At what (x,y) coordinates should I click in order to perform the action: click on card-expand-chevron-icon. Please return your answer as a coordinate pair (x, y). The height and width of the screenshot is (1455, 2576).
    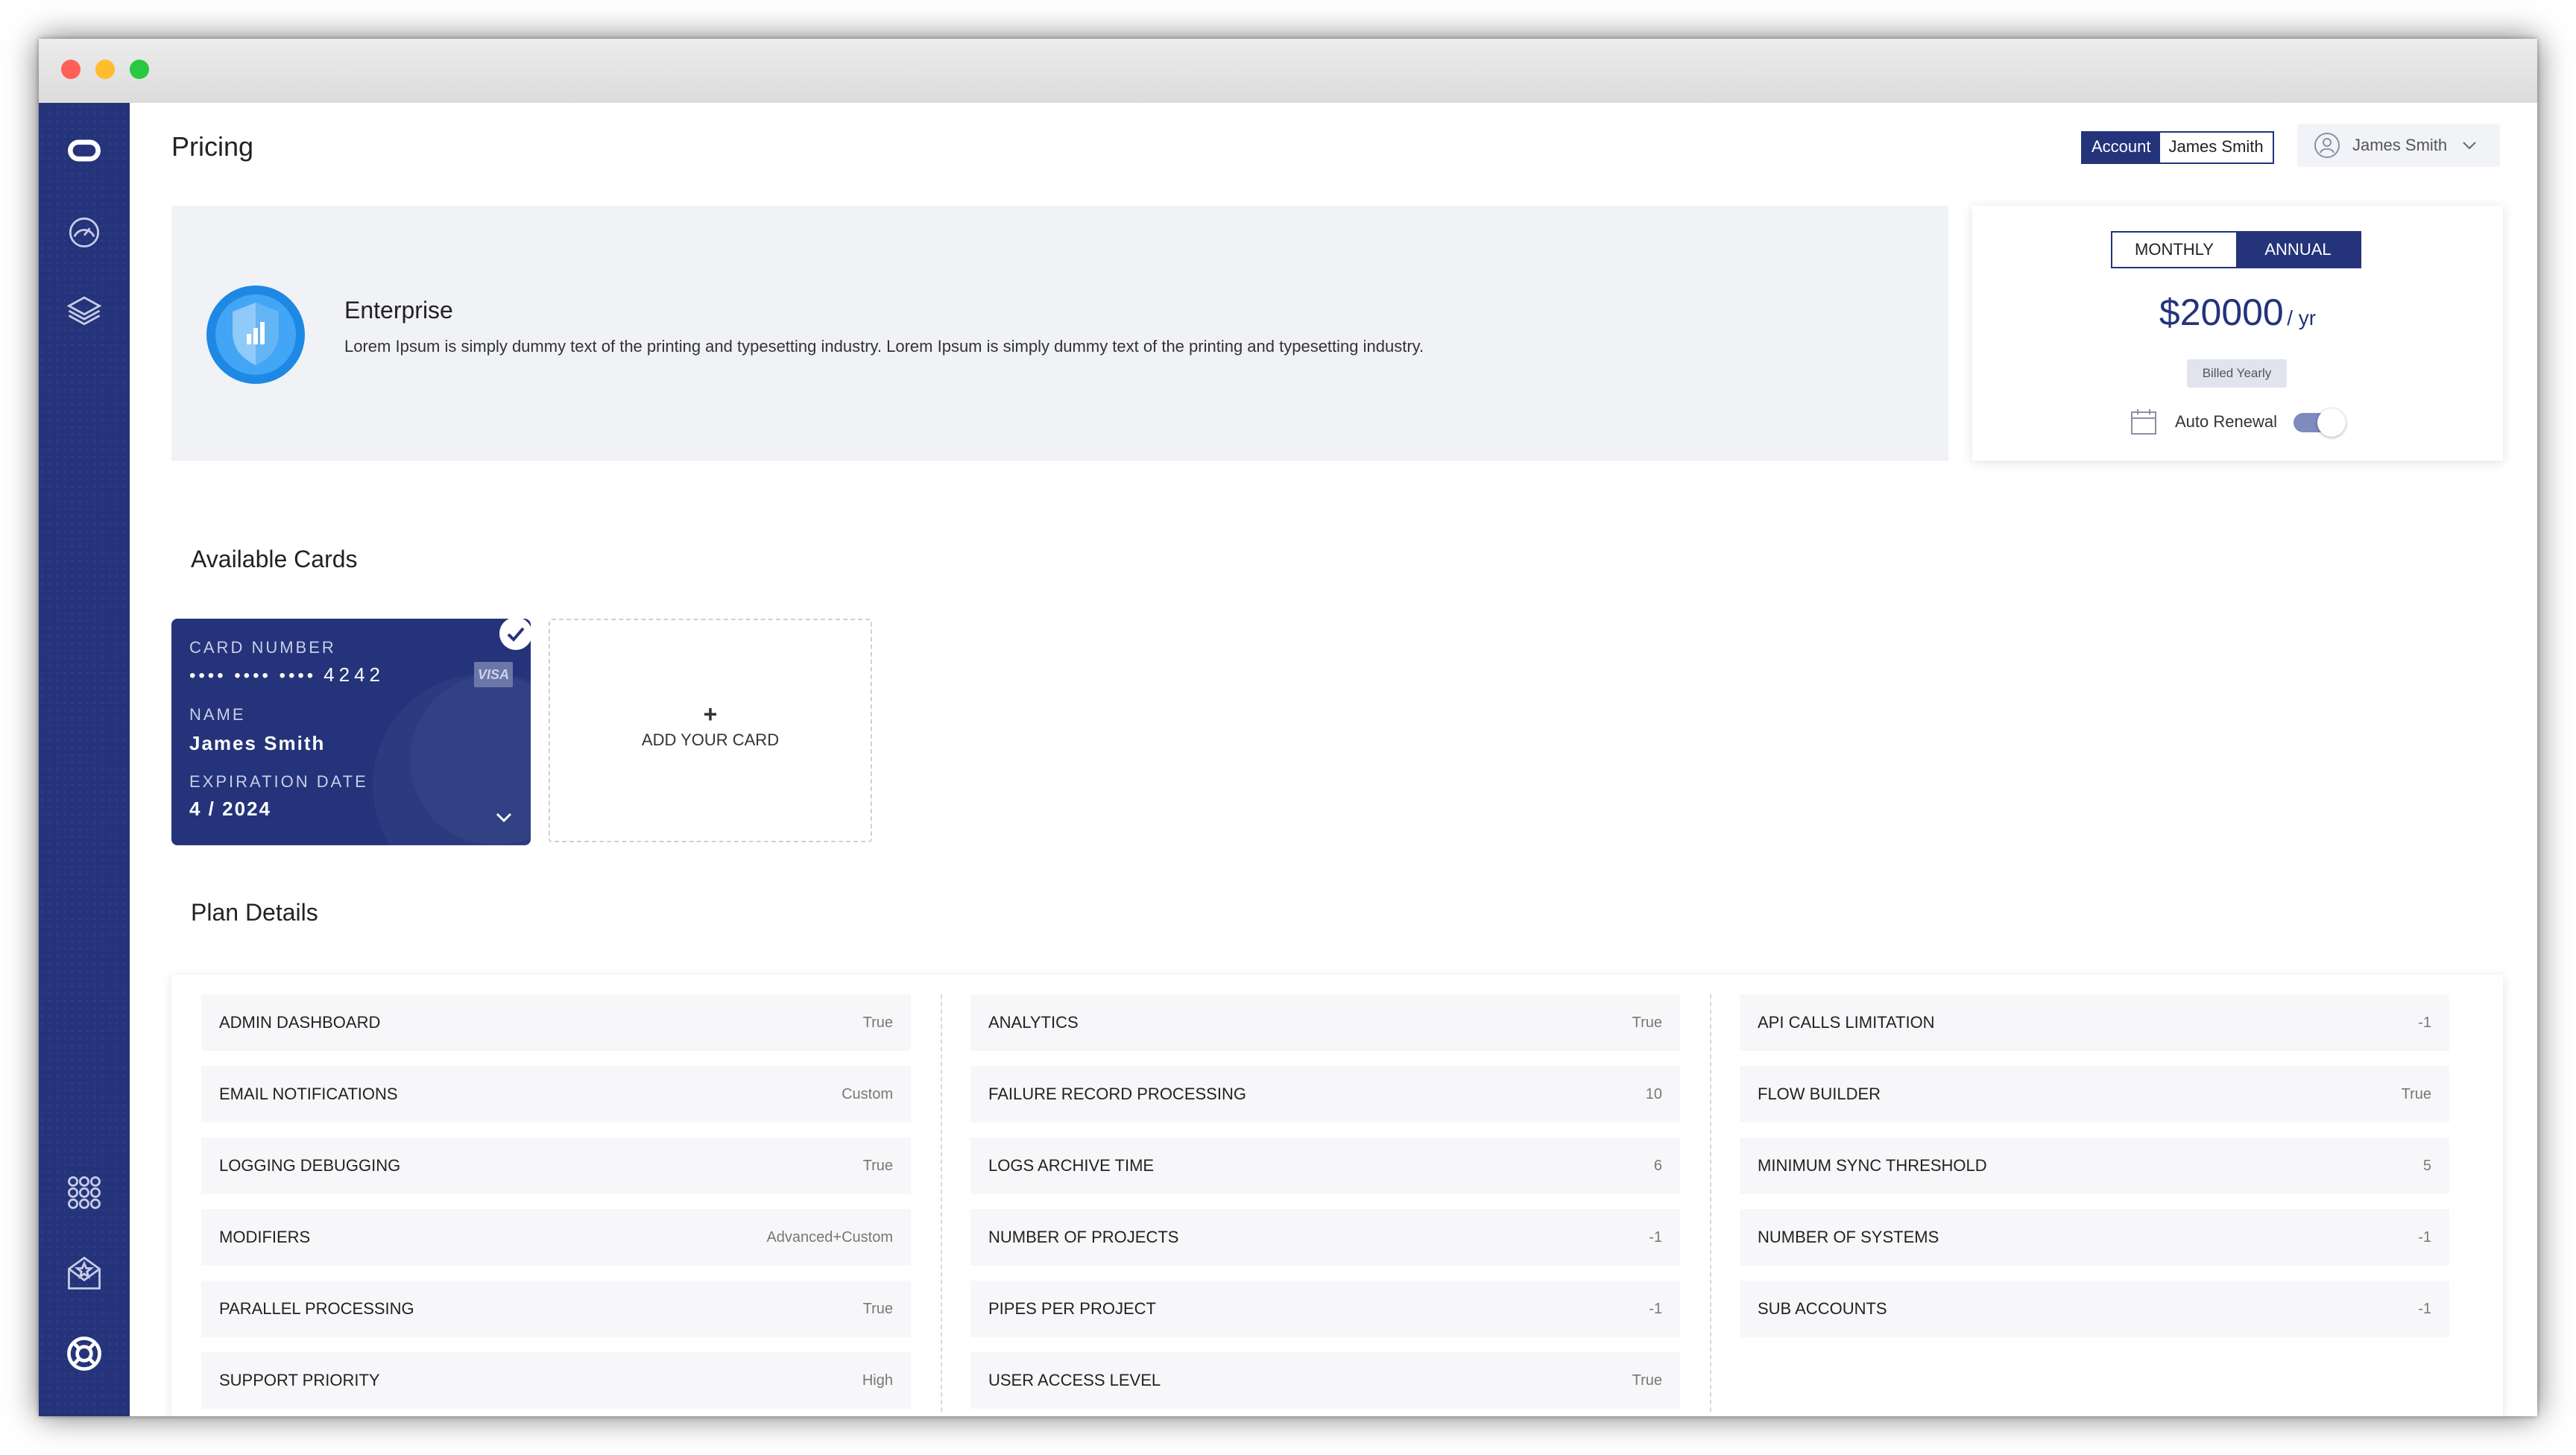
    Looking at the image, I should click on (504, 817).